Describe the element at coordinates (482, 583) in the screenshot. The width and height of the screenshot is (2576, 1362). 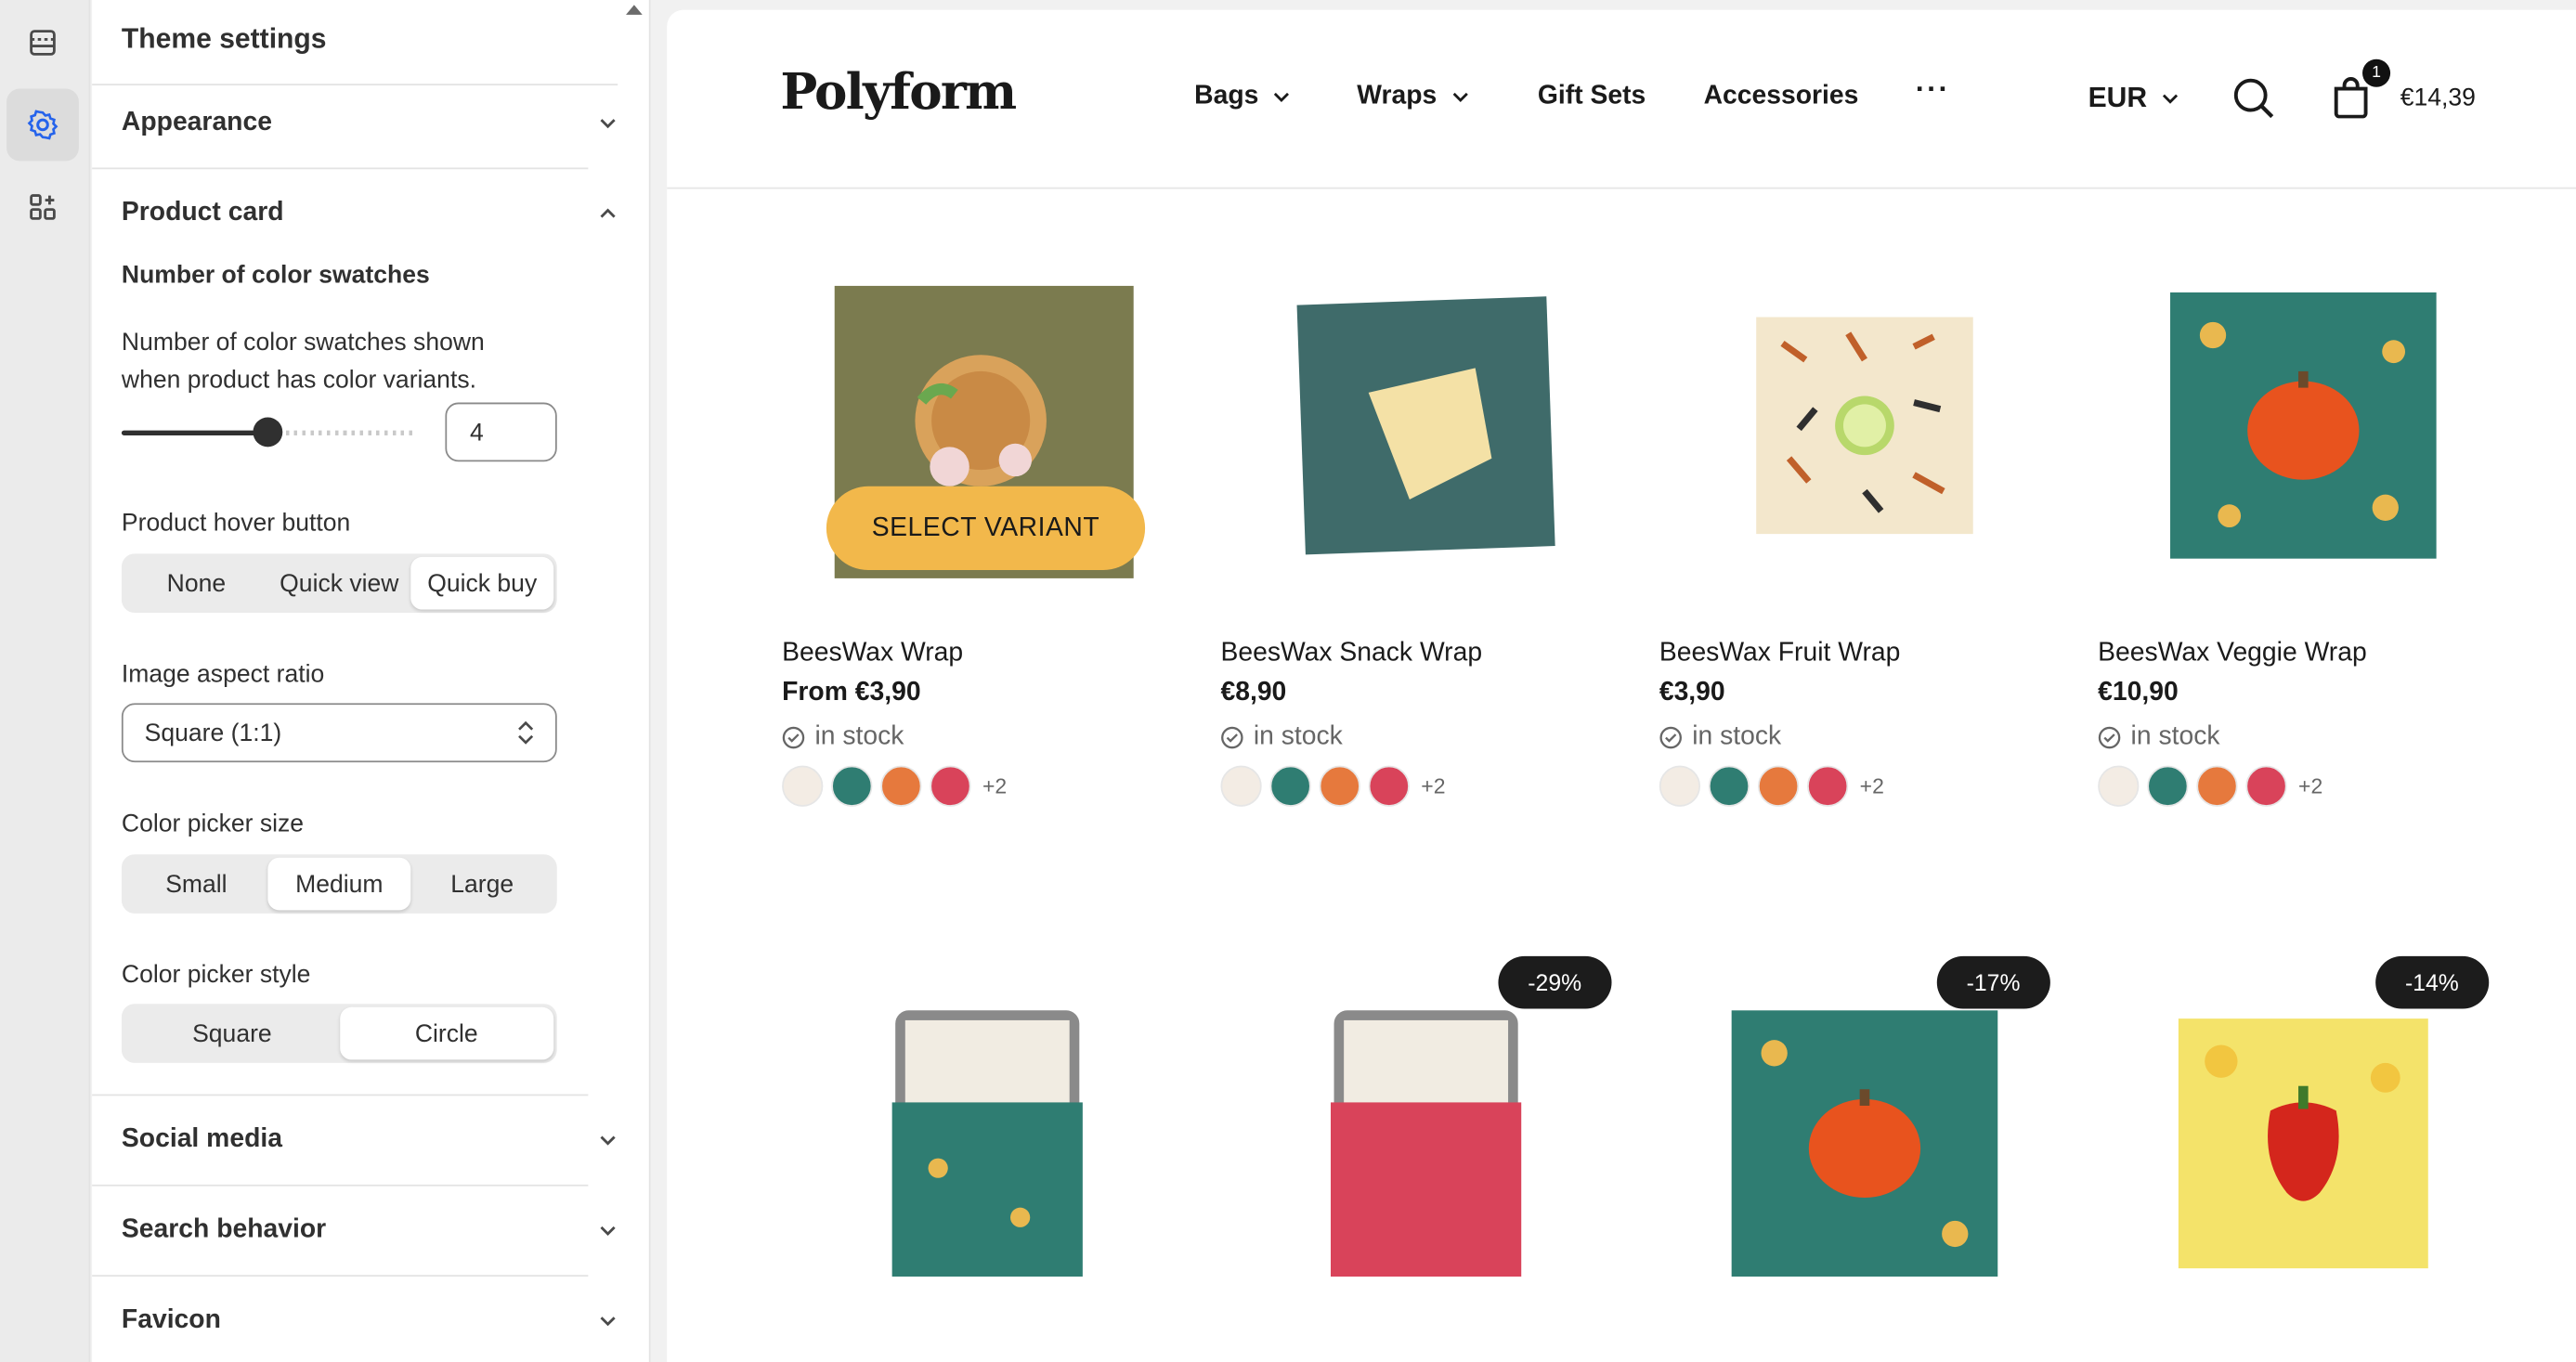
I see `hover-option-quick-buy: Quick buy` at that location.